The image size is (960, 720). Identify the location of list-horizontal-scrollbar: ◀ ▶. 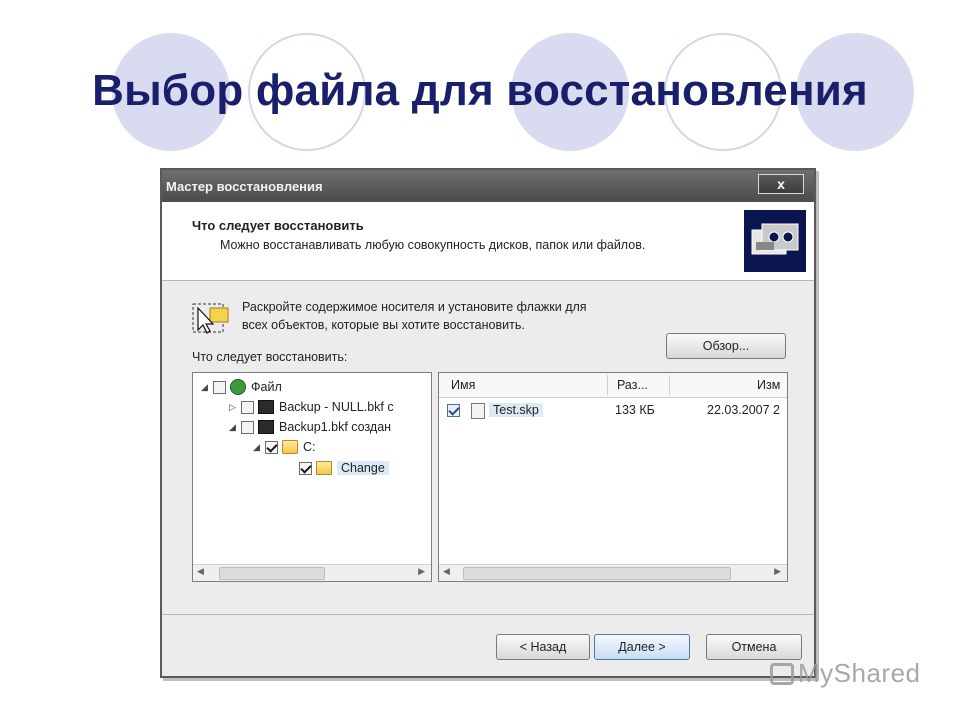
(613, 572).